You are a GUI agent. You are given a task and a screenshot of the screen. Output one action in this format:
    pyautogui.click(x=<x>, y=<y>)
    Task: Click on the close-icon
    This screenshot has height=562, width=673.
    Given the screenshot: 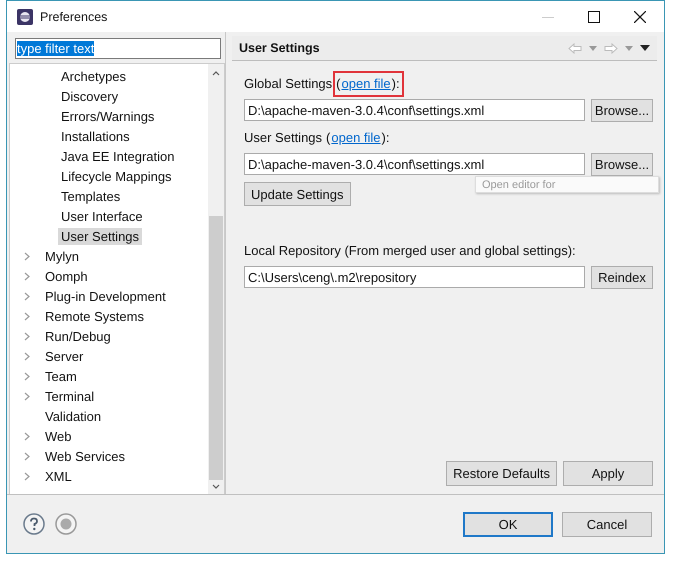 What is the action you would take?
    pyautogui.click(x=640, y=16)
    